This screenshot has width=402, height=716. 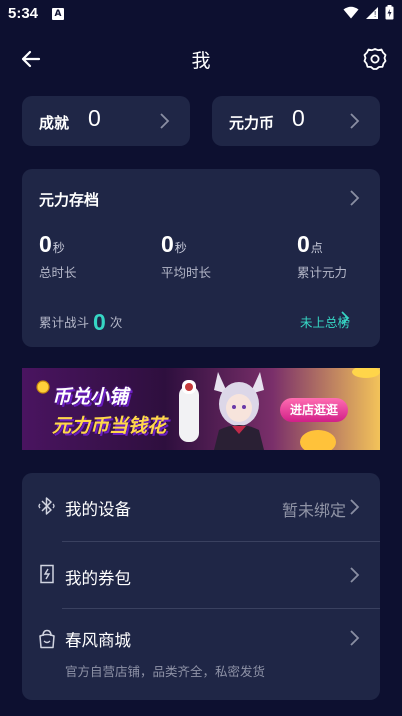 I want to click on app-bar: 我, so click(x=201, y=59).